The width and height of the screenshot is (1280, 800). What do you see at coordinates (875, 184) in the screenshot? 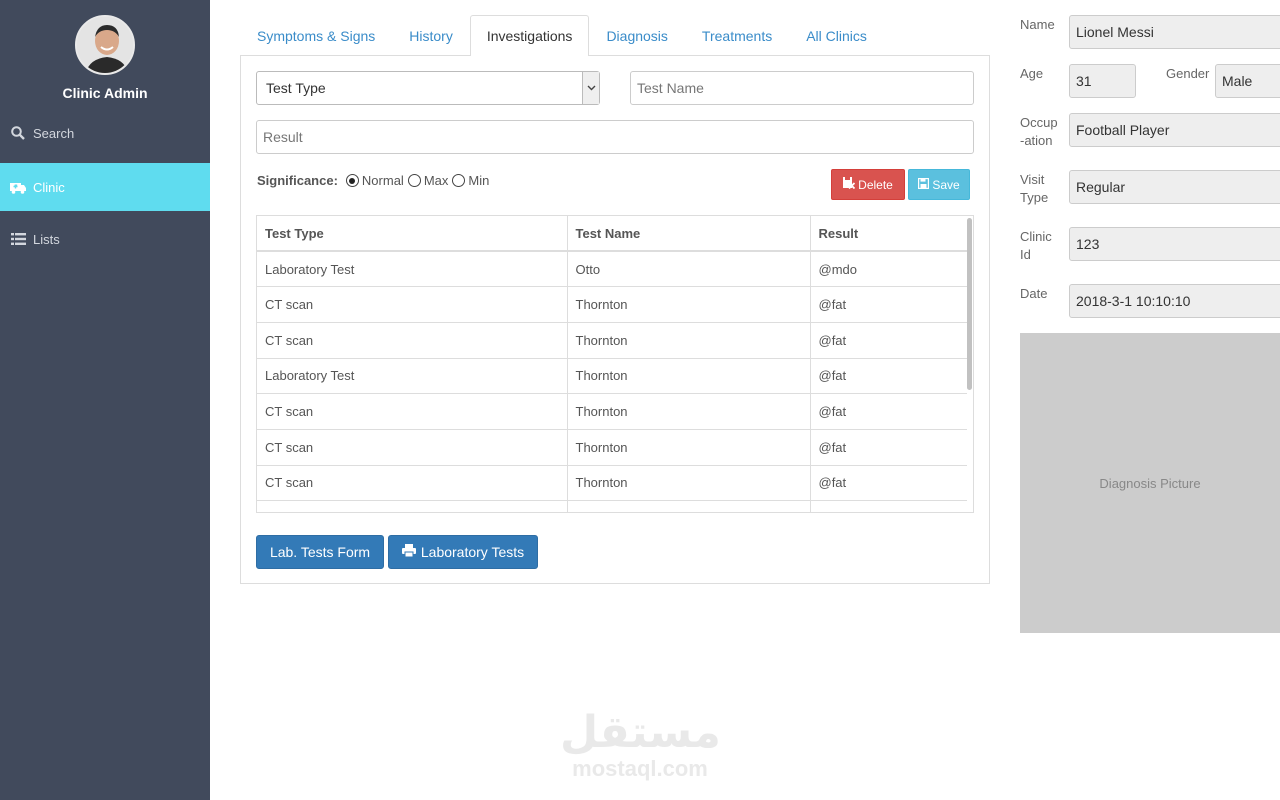
I see `delete-button-label: Delete` at bounding box center [875, 184].